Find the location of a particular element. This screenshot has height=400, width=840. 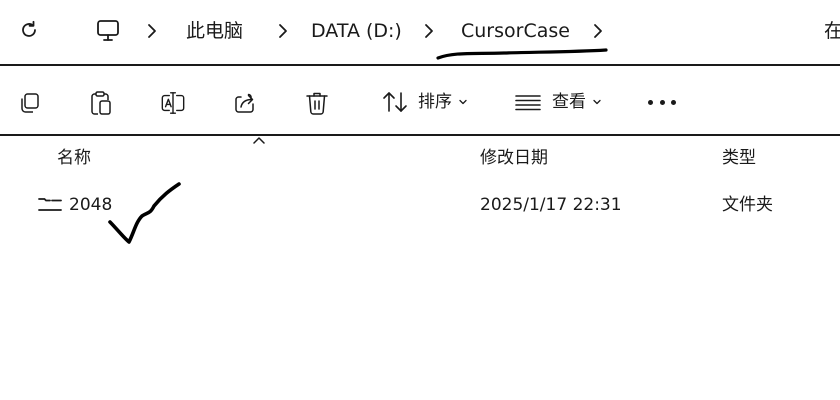

column-header-type: 类型 is located at coordinates (739, 158).